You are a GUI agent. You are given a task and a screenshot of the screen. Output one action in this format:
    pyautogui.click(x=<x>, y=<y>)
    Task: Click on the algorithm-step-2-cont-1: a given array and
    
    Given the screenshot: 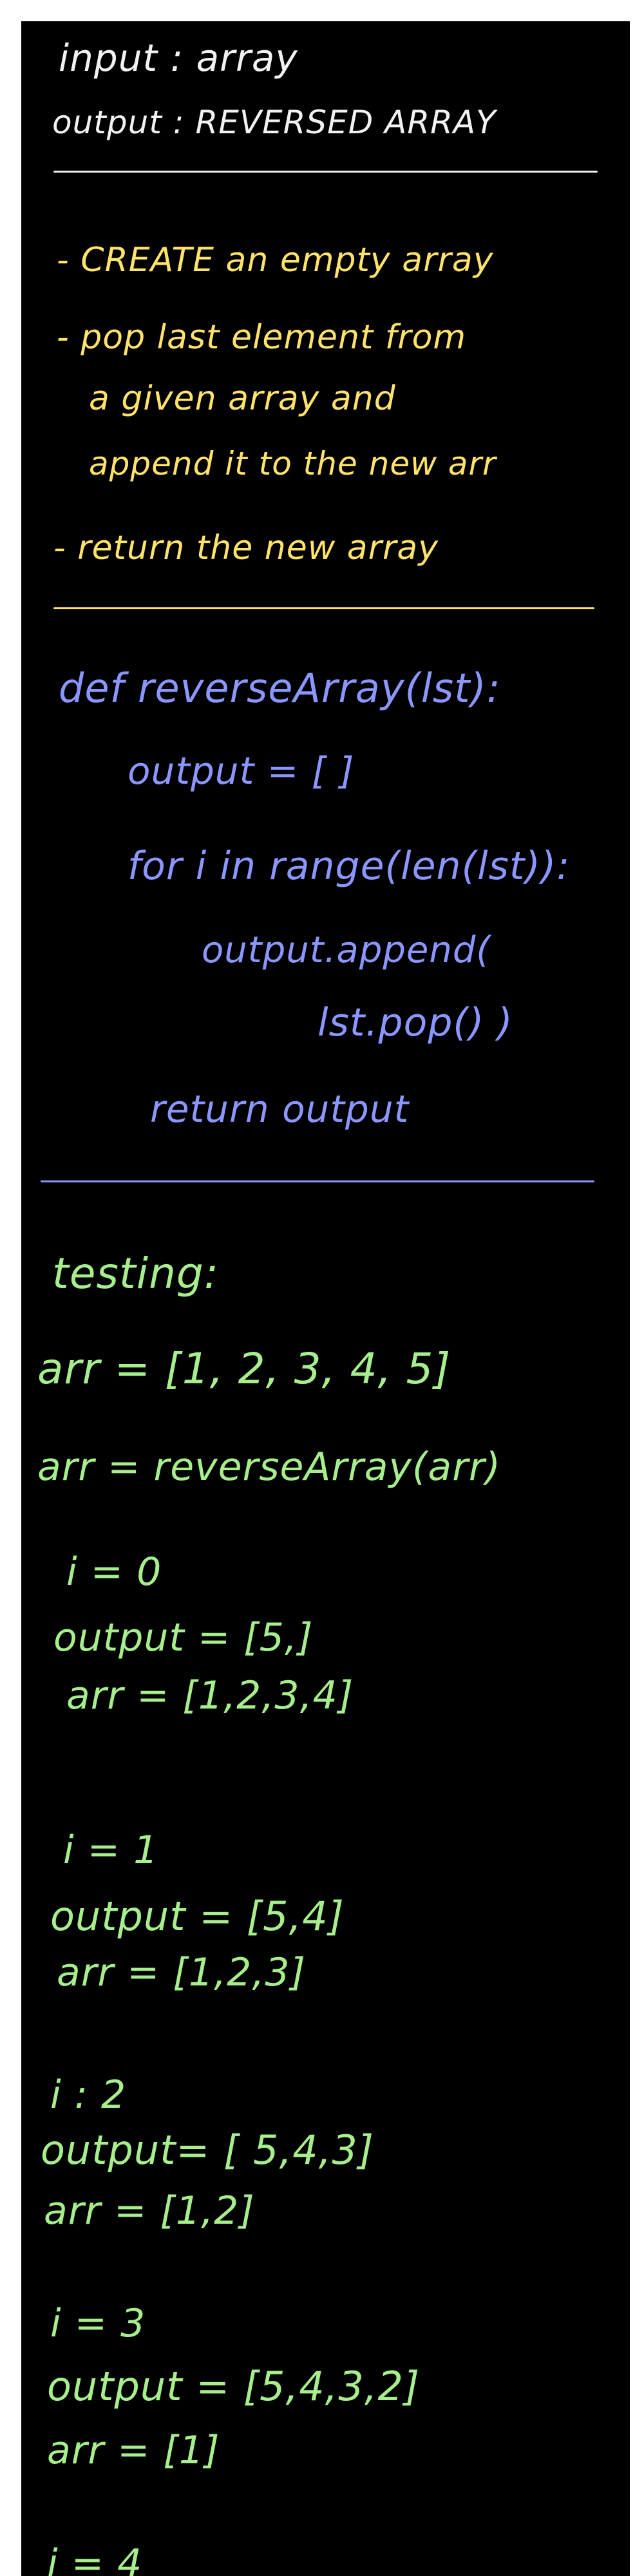 What is the action you would take?
    pyautogui.click(x=242, y=399)
    